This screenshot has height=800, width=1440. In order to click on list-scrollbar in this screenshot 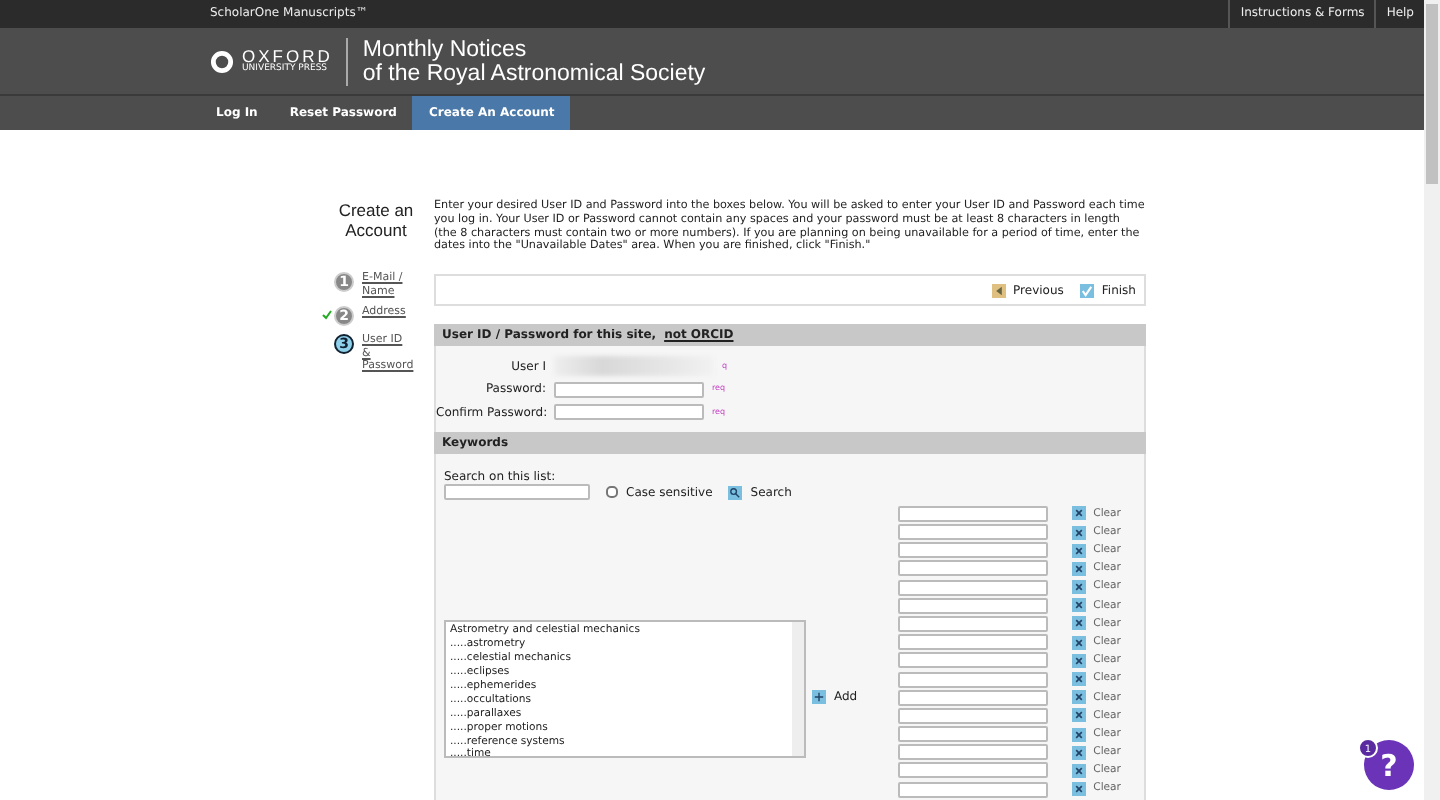, I will do `click(798, 689)`.